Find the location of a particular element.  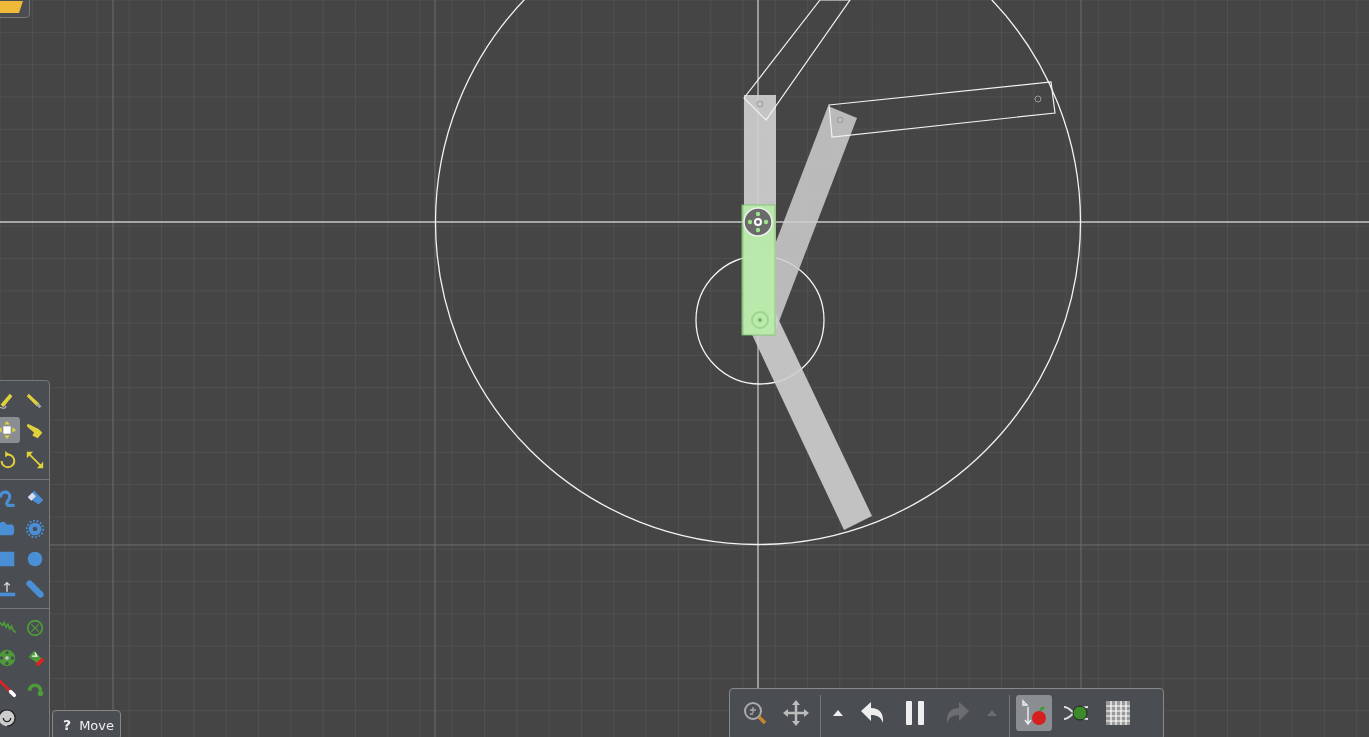

grid-icon is located at coordinates (1118, 713).